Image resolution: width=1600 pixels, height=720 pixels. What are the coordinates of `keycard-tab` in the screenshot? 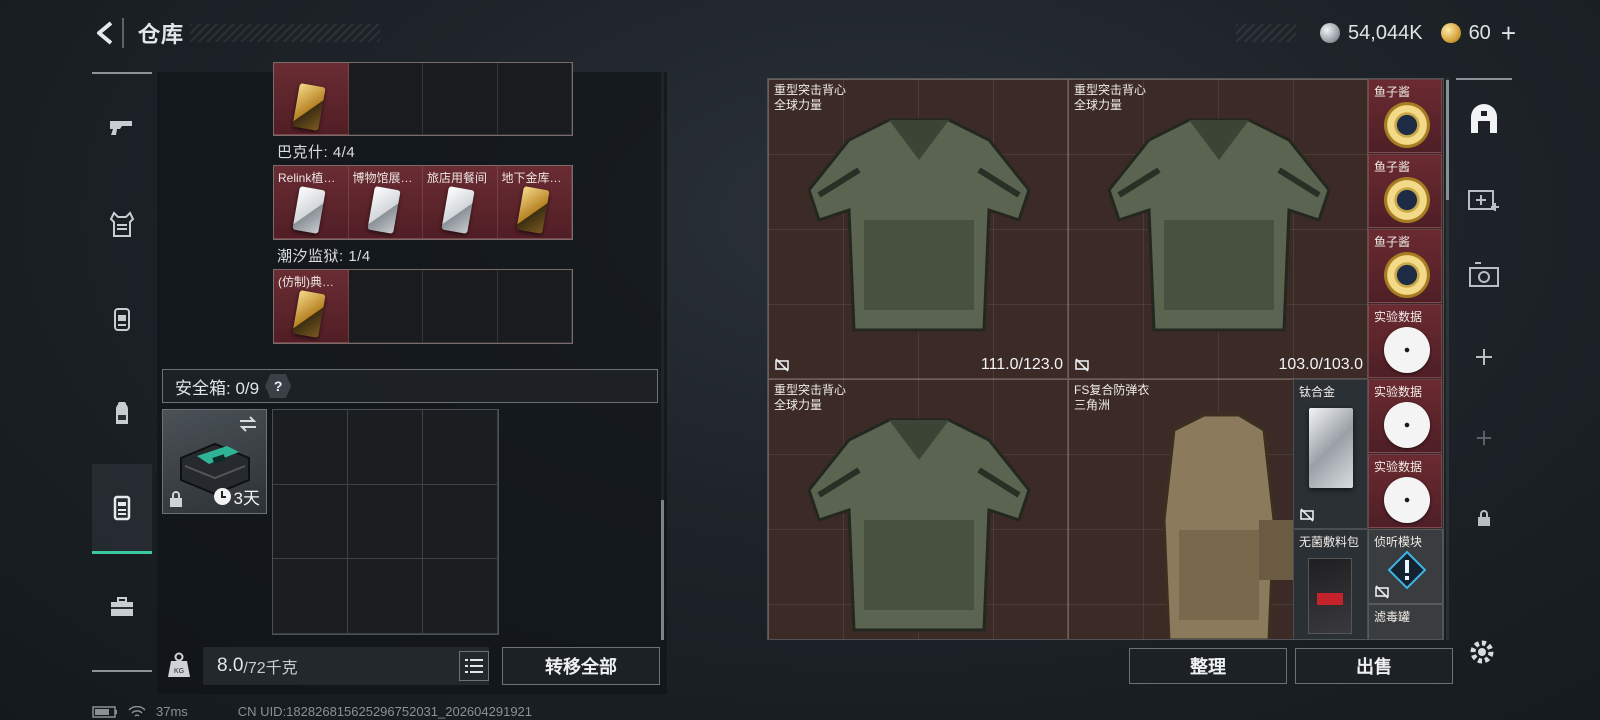 It's located at (122, 509).